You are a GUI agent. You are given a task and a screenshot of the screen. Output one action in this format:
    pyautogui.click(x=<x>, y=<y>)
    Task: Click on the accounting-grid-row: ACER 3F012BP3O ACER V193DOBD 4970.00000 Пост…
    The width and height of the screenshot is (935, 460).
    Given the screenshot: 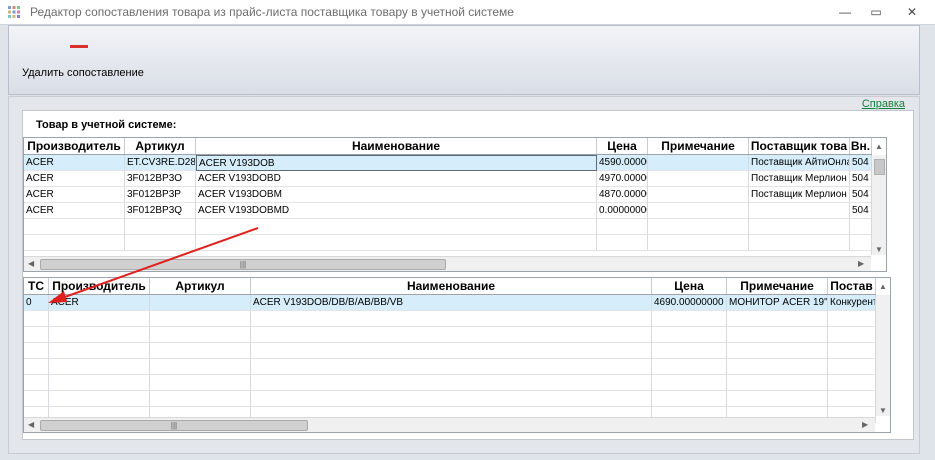 What is the action you would take?
    pyautogui.click(x=448, y=179)
    